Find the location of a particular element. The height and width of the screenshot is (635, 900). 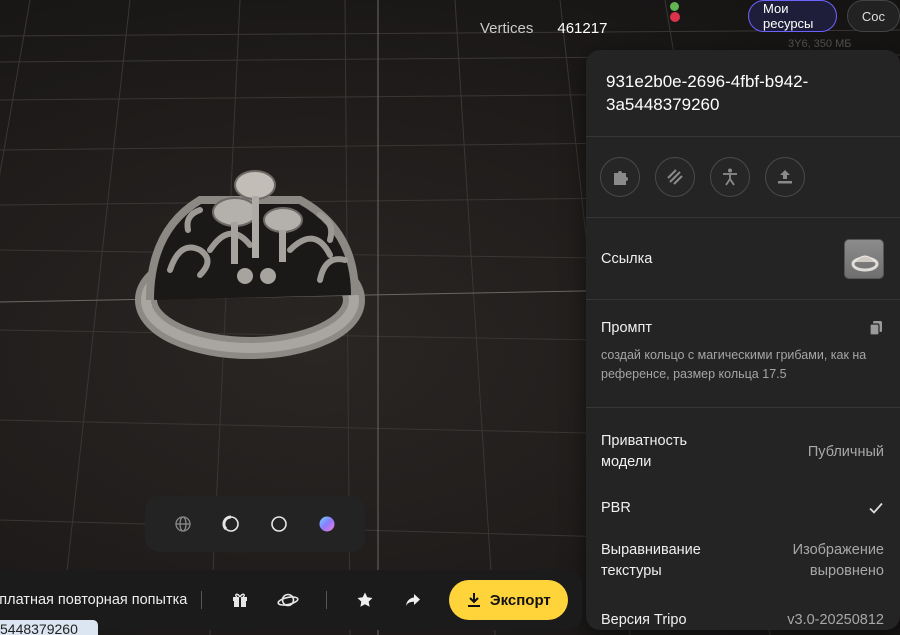

clay-shaded-icon is located at coordinates (231, 524).